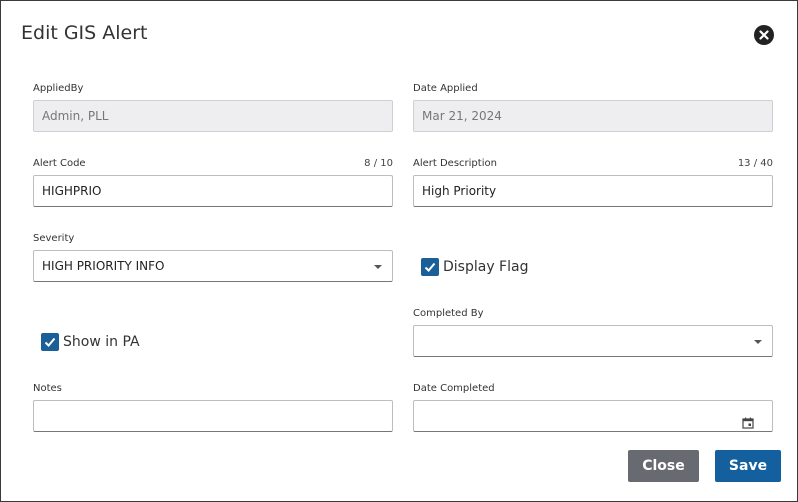  What do you see at coordinates (101, 342) in the screenshot?
I see `show-in-pa-label: Show in PA` at bounding box center [101, 342].